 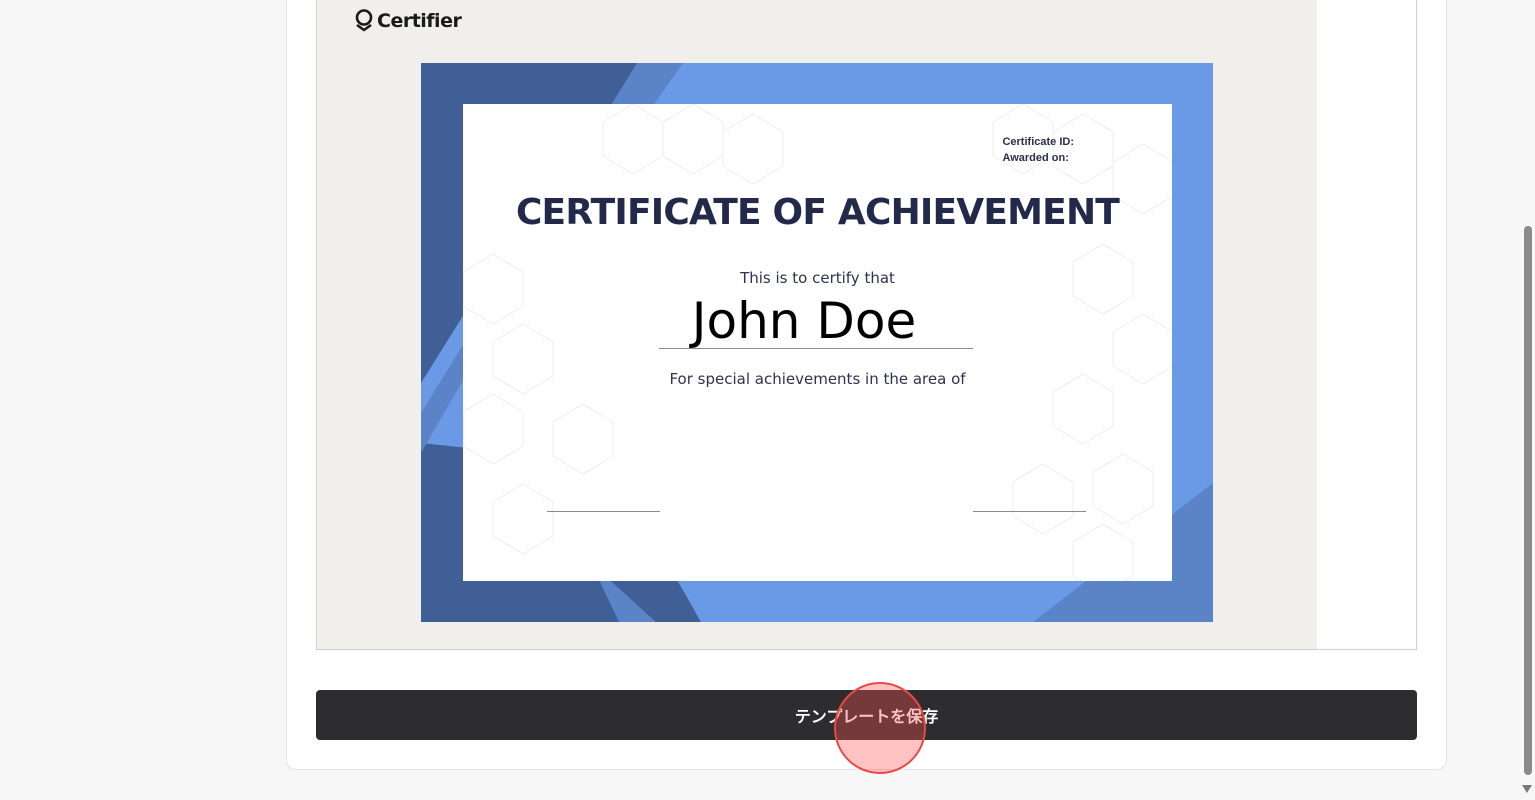 I want to click on certificate-meta: Certificate ID: Awarded on:, so click(x=1038, y=150).